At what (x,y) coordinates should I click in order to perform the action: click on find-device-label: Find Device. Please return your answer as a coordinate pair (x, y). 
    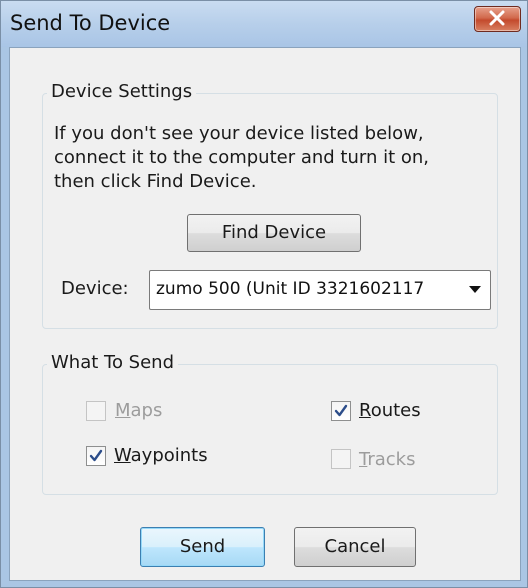
    Looking at the image, I should click on (274, 232).